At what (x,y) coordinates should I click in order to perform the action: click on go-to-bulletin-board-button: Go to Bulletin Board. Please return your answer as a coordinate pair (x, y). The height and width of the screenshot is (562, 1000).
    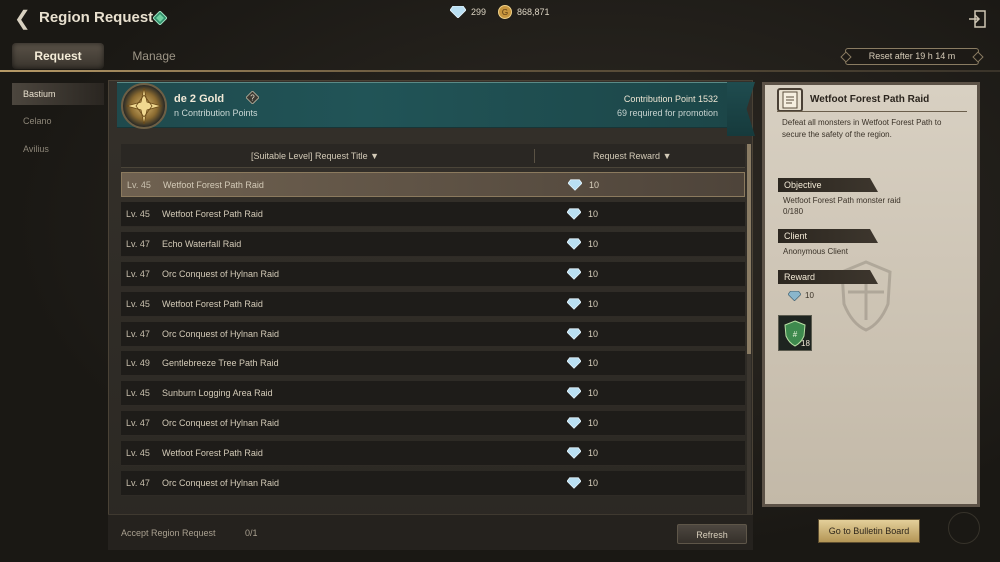
    Looking at the image, I should click on (869, 531).